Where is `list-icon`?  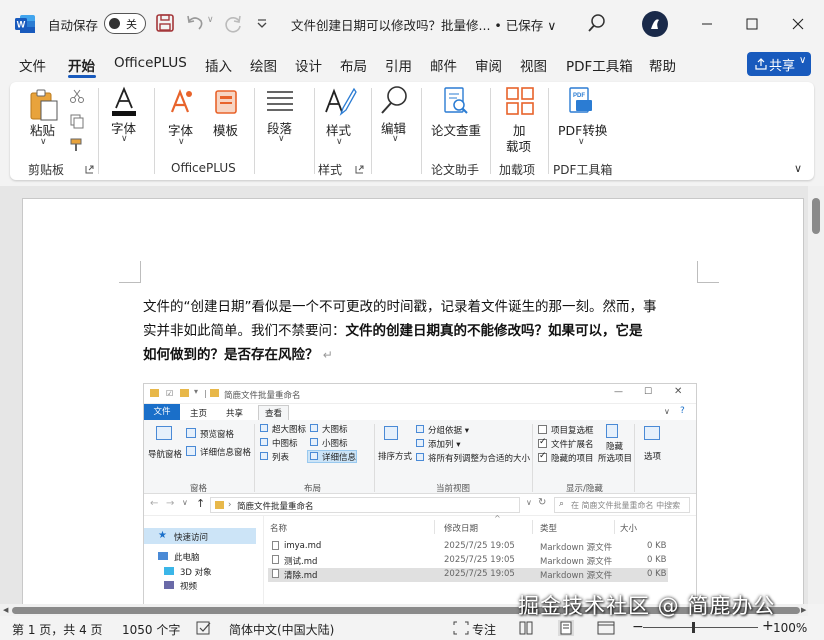
list-icon is located at coordinates (264, 456).